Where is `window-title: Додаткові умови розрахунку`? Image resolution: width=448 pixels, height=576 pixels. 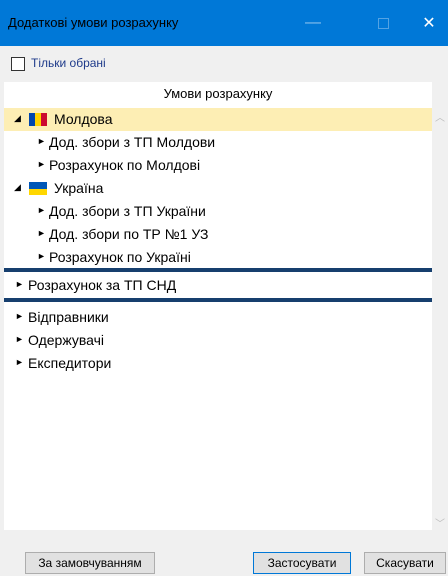
window-title: Додаткові умови розрахунку is located at coordinates (93, 22).